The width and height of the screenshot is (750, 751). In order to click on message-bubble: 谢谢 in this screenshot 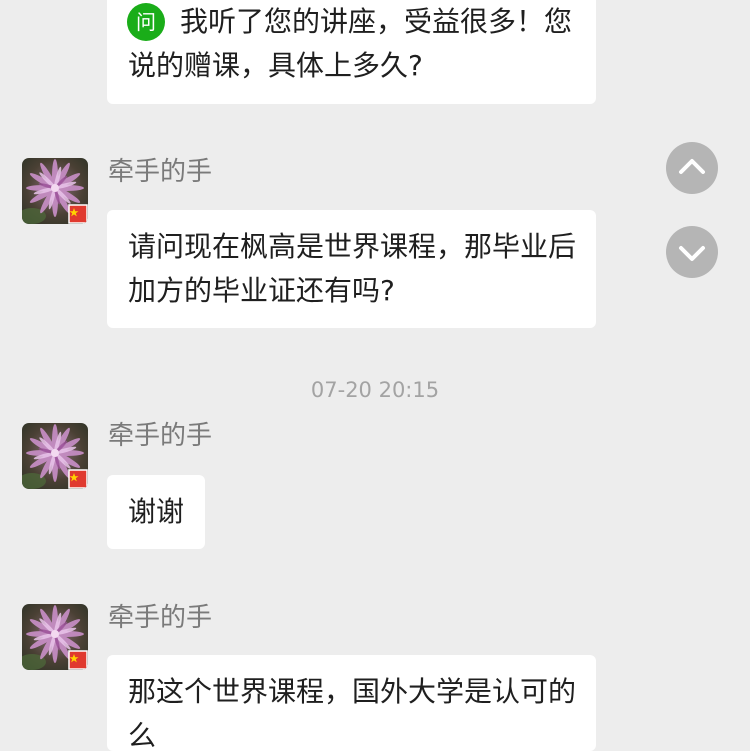, I will do `click(156, 512)`.